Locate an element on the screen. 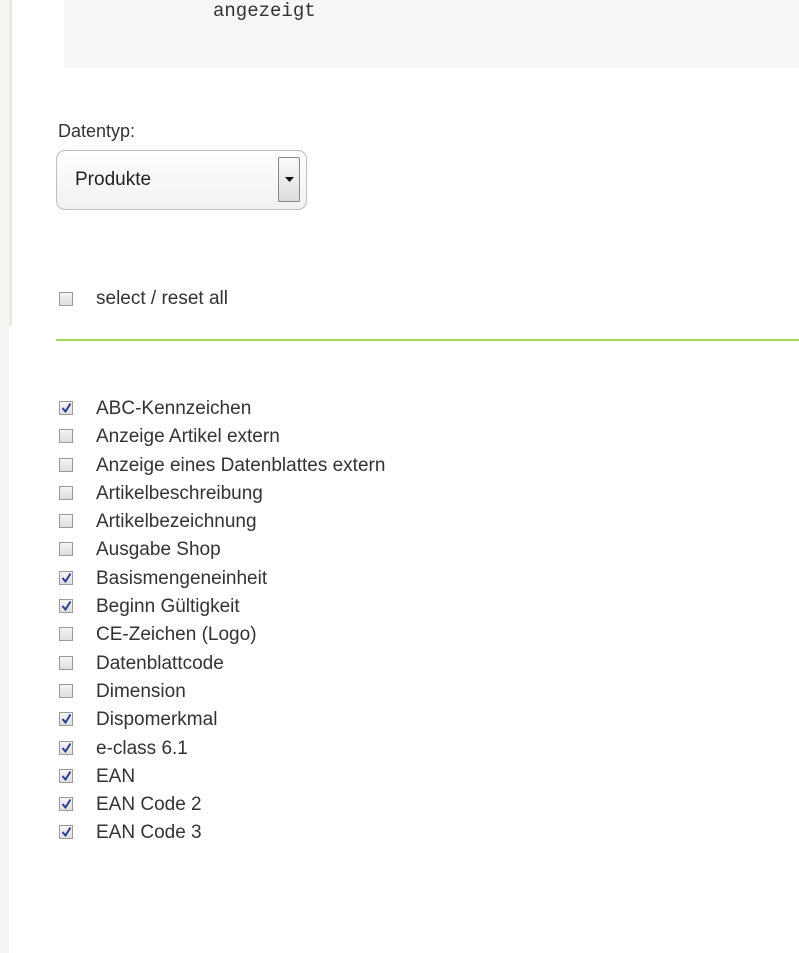 Image resolution: width=799 pixels, height=953 pixels. left-rail-accent is located at coordinates (10, 163).